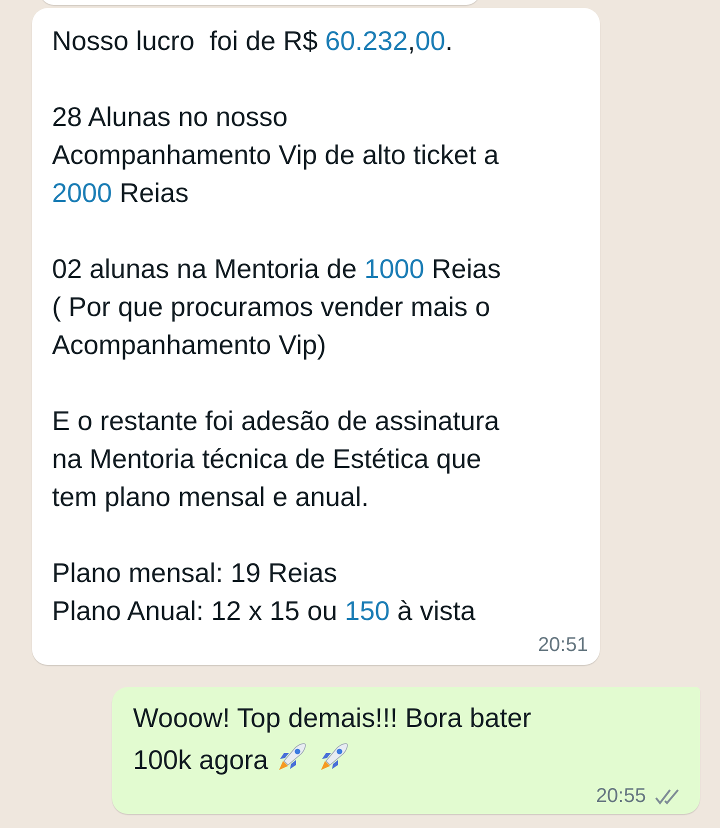 The width and height of the screenshot is (720, 828). What do you see at coordinates (82, 193) in the screenshot?
I see `number-link: 2000` at bounding box center [82, 193].